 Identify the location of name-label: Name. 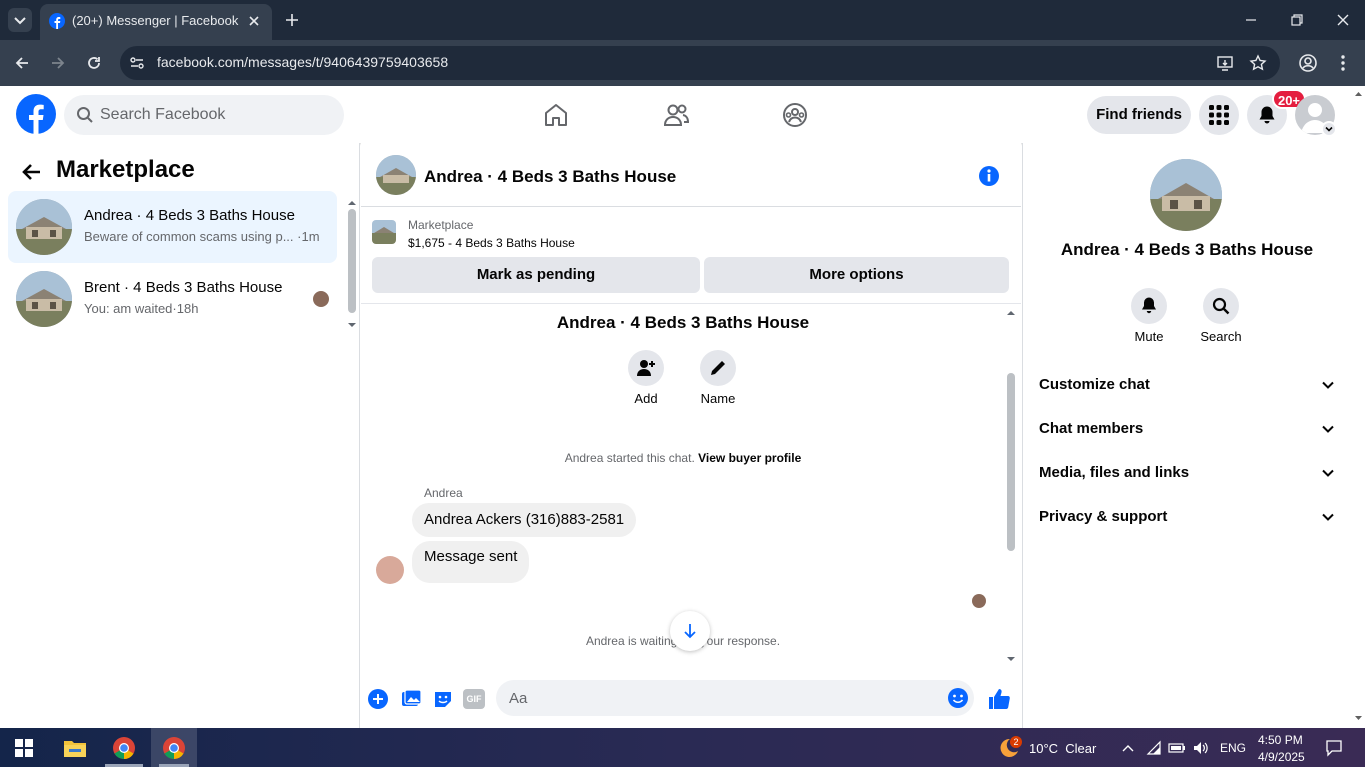
(718, 398).